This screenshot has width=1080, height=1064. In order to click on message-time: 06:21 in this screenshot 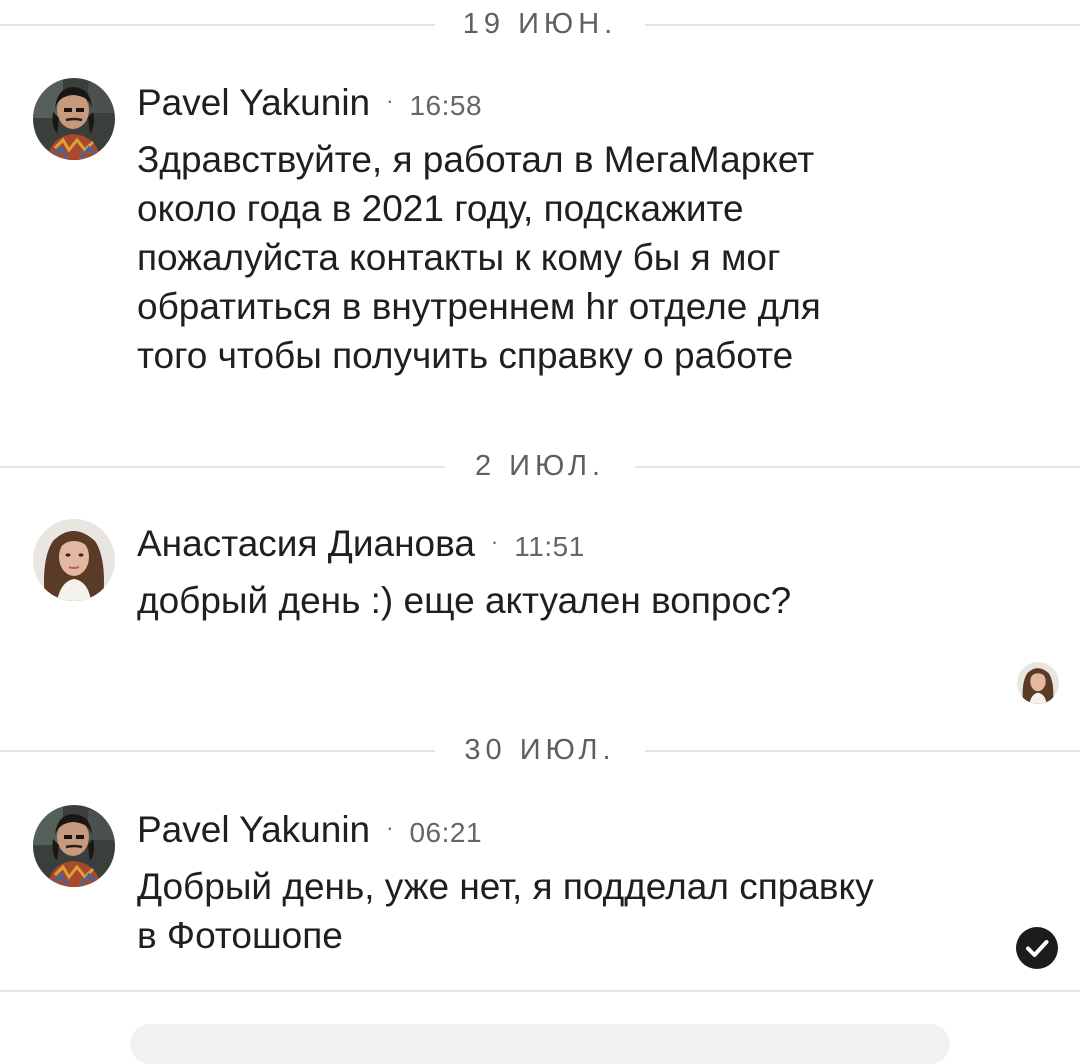, I will do `click(446, 832)`.